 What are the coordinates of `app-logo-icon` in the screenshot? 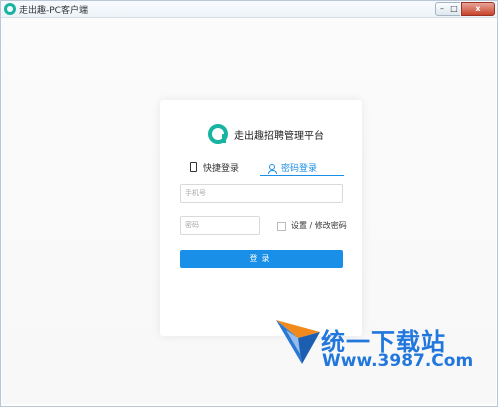 It's located at (10, 9).